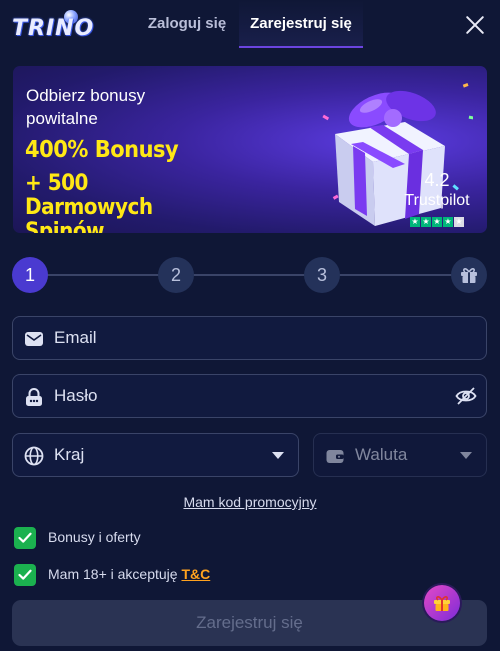  What do you see at coordinates (69, 454) in the screenshot?
I see `country-select-label: Kraj` at bounding box center [69, 454].